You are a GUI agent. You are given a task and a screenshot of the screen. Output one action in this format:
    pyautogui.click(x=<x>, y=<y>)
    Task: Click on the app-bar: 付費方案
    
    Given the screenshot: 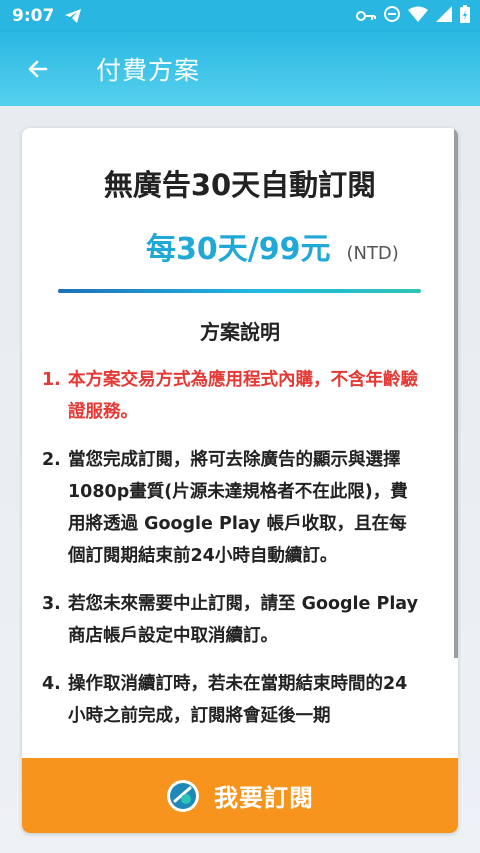 What is the action you would take?
    pyautogui.click(x=240, y=69)
    